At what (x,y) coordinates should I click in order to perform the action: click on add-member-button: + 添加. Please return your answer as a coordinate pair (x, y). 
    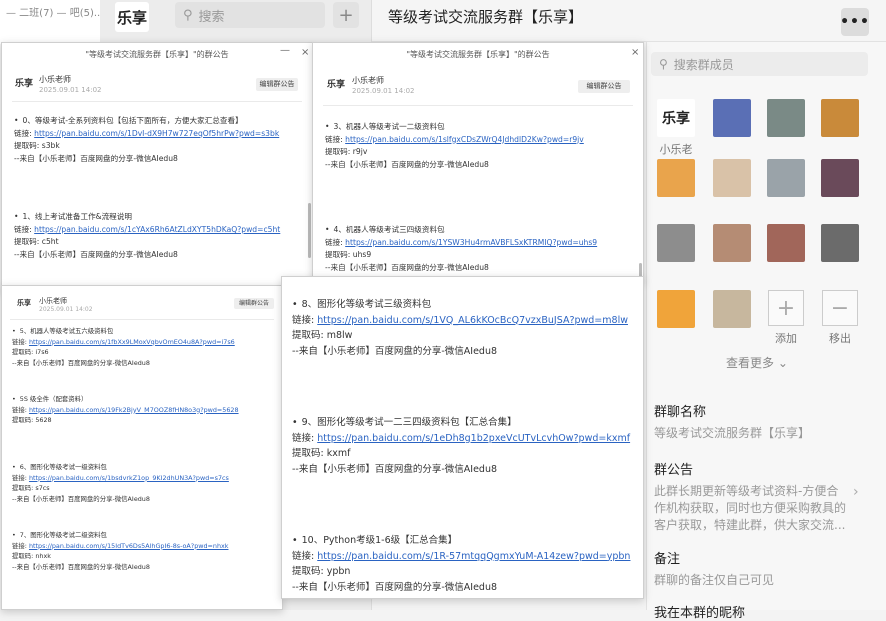
    Looking at the image, I should click on (786, 318).